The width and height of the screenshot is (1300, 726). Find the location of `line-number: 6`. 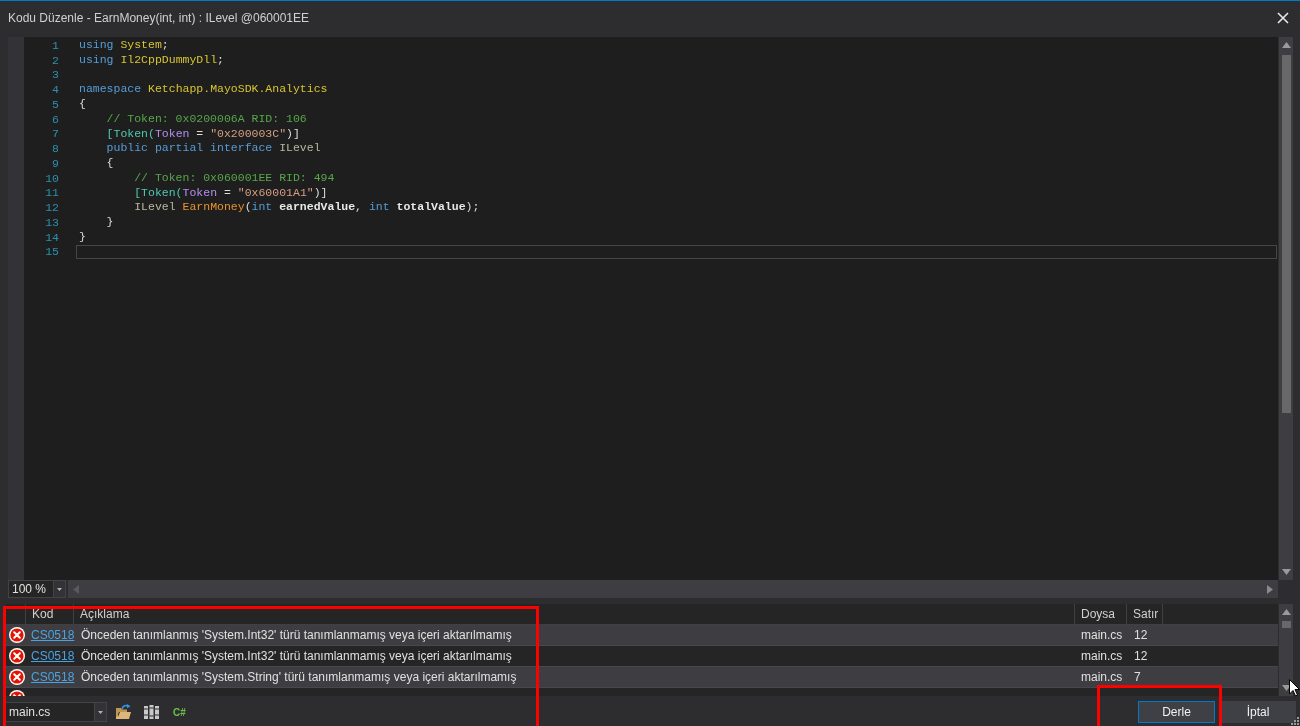

line-number: 6 is located at coordinates (55, 119).